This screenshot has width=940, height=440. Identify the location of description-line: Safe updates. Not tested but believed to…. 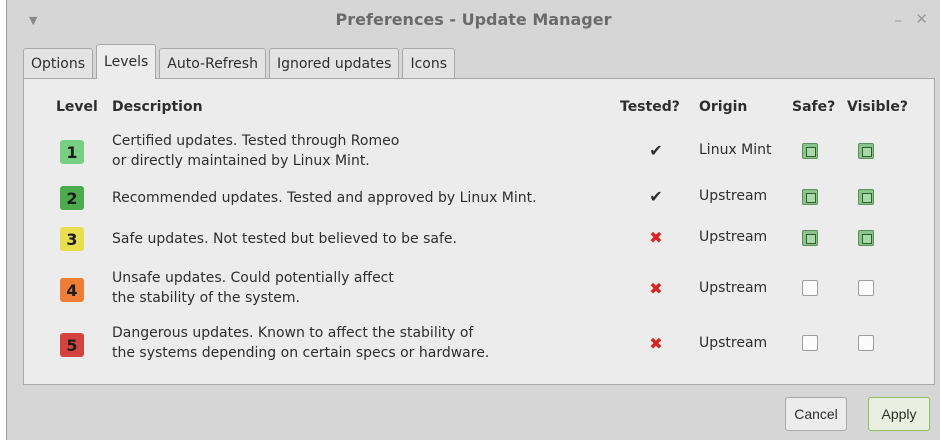
(284, 239).